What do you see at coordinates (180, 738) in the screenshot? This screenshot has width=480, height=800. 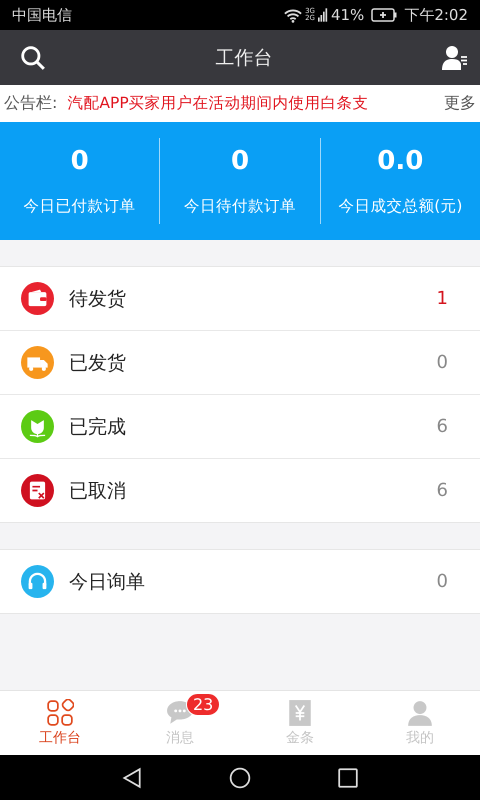 I see `tab-label: 消息` at bounding box center [180, 738].